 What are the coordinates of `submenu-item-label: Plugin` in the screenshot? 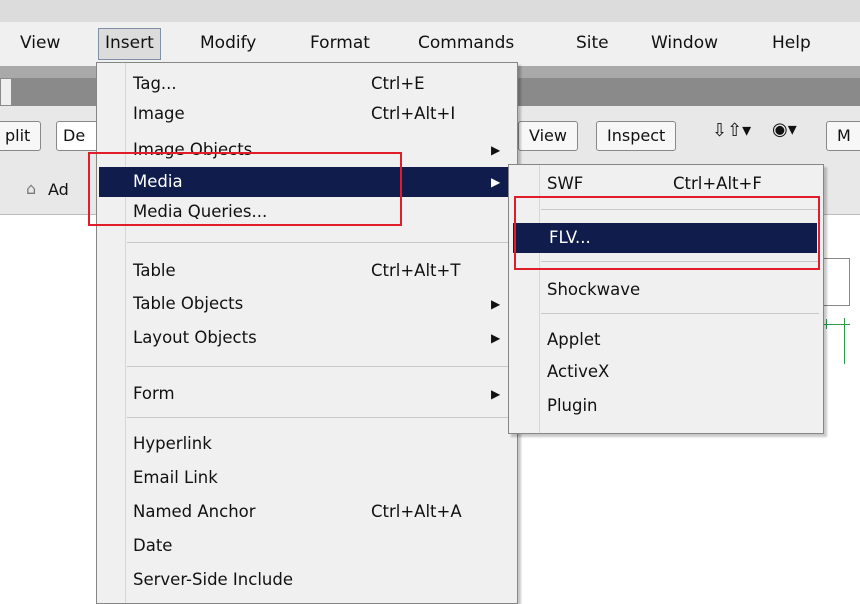 It's located at (572, 405).